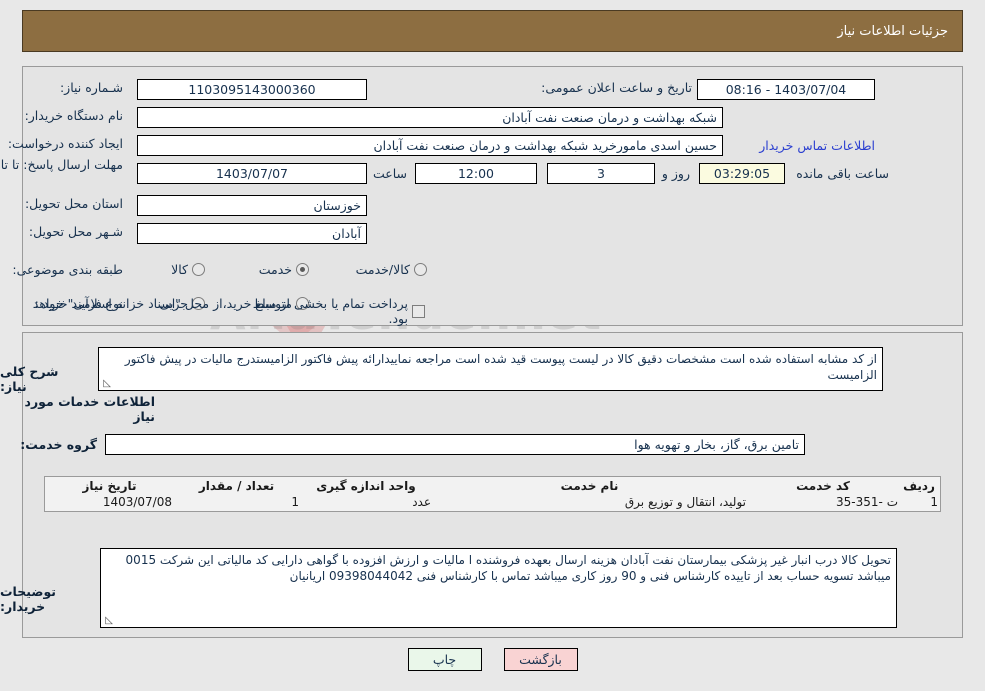 The width and height of the screenshot is (985, 691). I want to click on announce-datetime-value: 1403/07/04 - 08:16, so click(786, 89).